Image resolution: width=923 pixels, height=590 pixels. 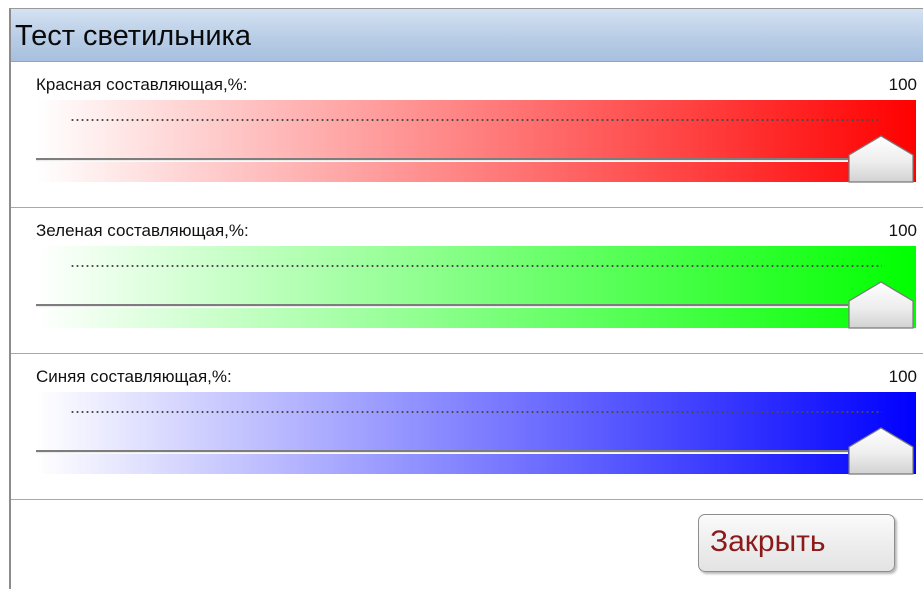 What do you see at coordinates (467, 35) in the screenshot?
I see `title-bar: Тест светильника` at bounding box center [467, 35].